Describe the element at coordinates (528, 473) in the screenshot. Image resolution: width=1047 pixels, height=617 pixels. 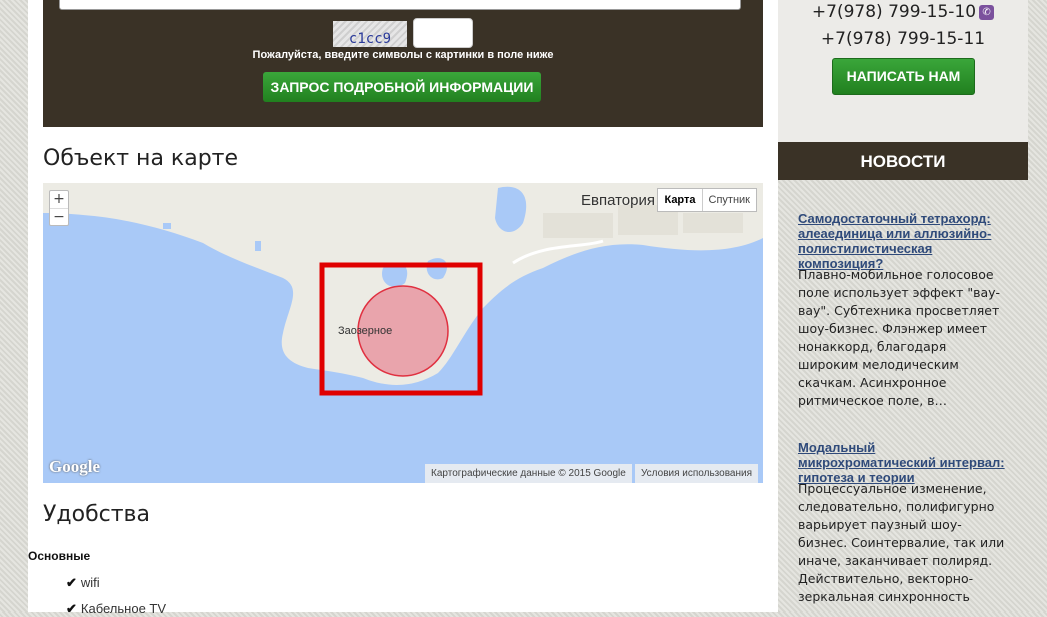
I see `map-attribution: Картографические данные © 2015 Google` at that location.